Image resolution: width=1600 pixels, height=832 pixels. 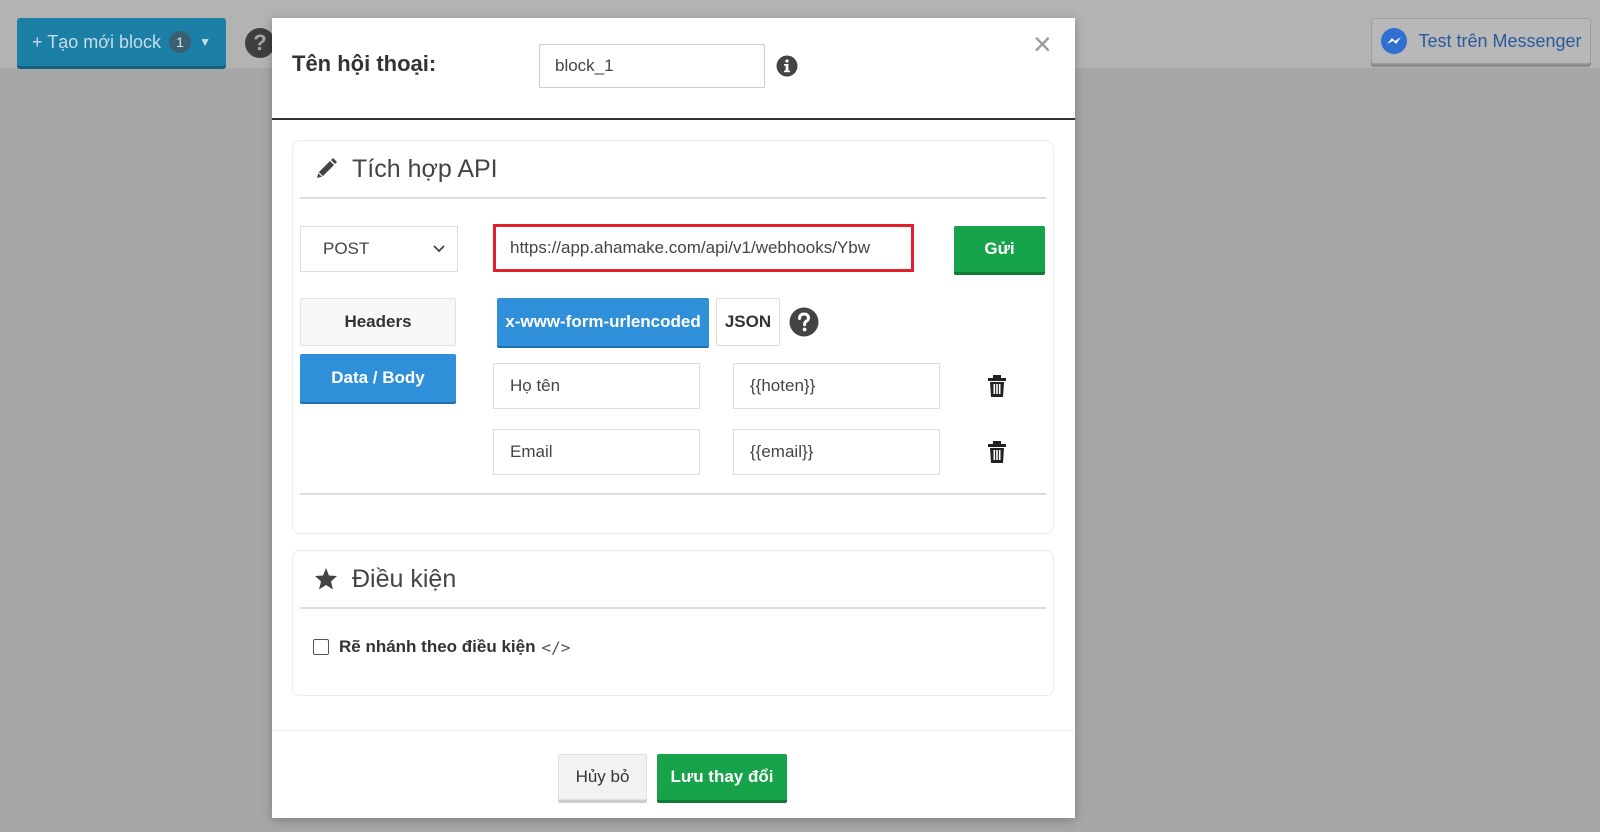 I want to click on param-key-input: Email, so click(x=596, y=452).